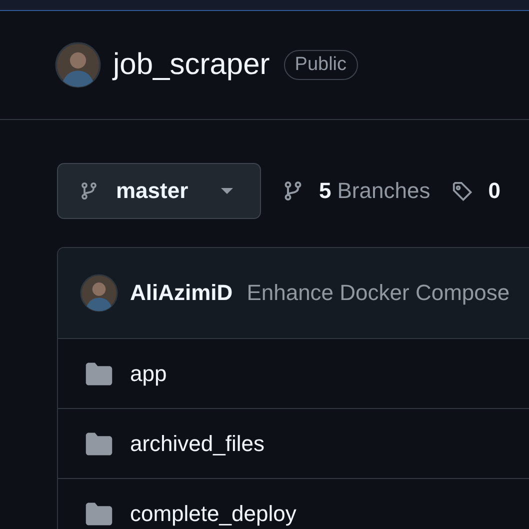 The width and height of the screenshot is (529, 529). I want to click on file-name-link: complete_deploy, so click(213, 513).